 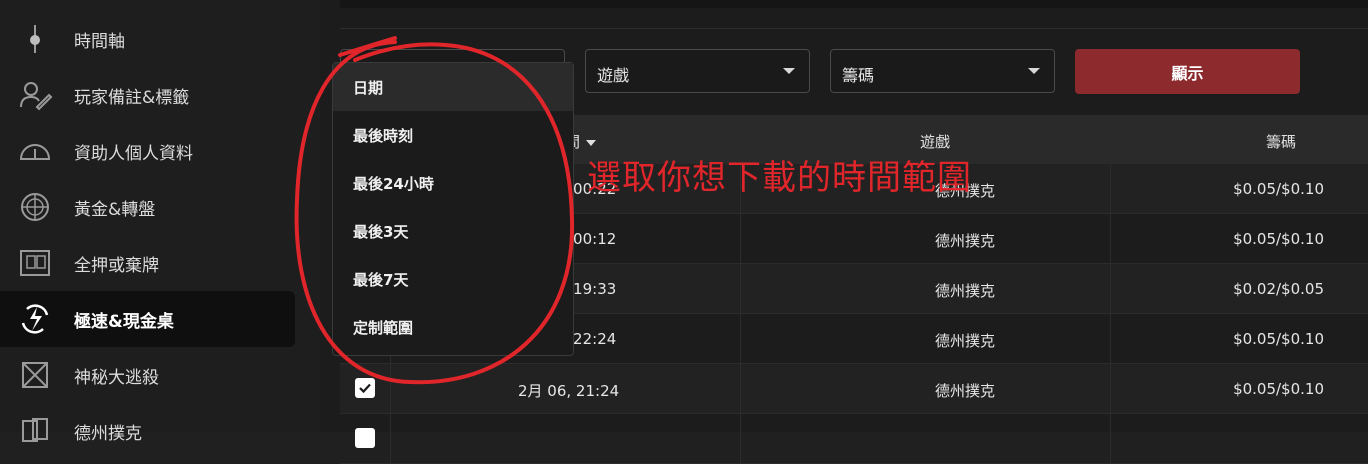 I want to click on dropdown-option-label: 最後3天, so click(x=381, y=232).